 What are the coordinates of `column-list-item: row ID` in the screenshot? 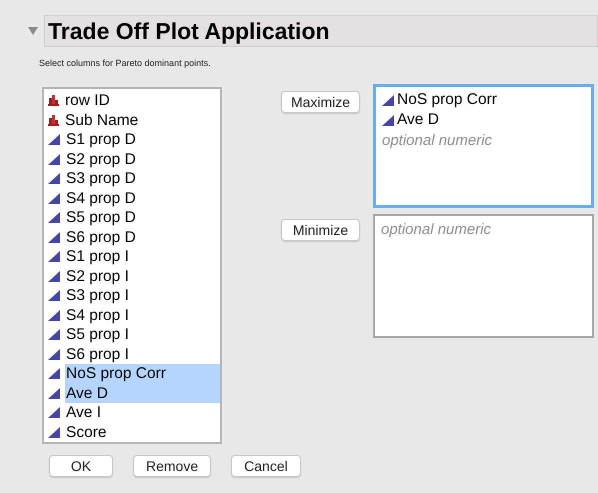 It's located at (132, 100).